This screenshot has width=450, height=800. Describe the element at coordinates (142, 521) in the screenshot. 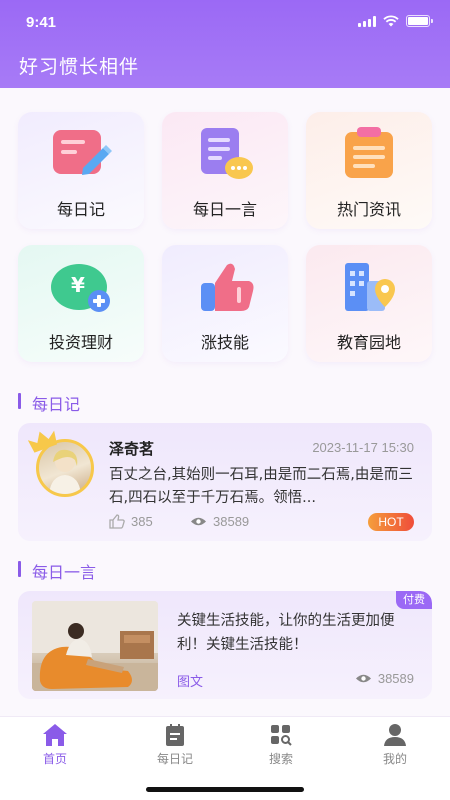

I see `like-count-value: 385` at that location.